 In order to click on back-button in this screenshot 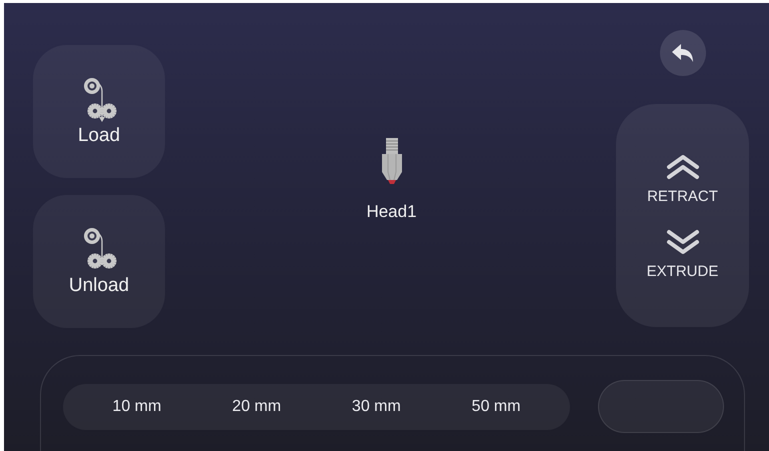, I will do `click(683, 53)`.